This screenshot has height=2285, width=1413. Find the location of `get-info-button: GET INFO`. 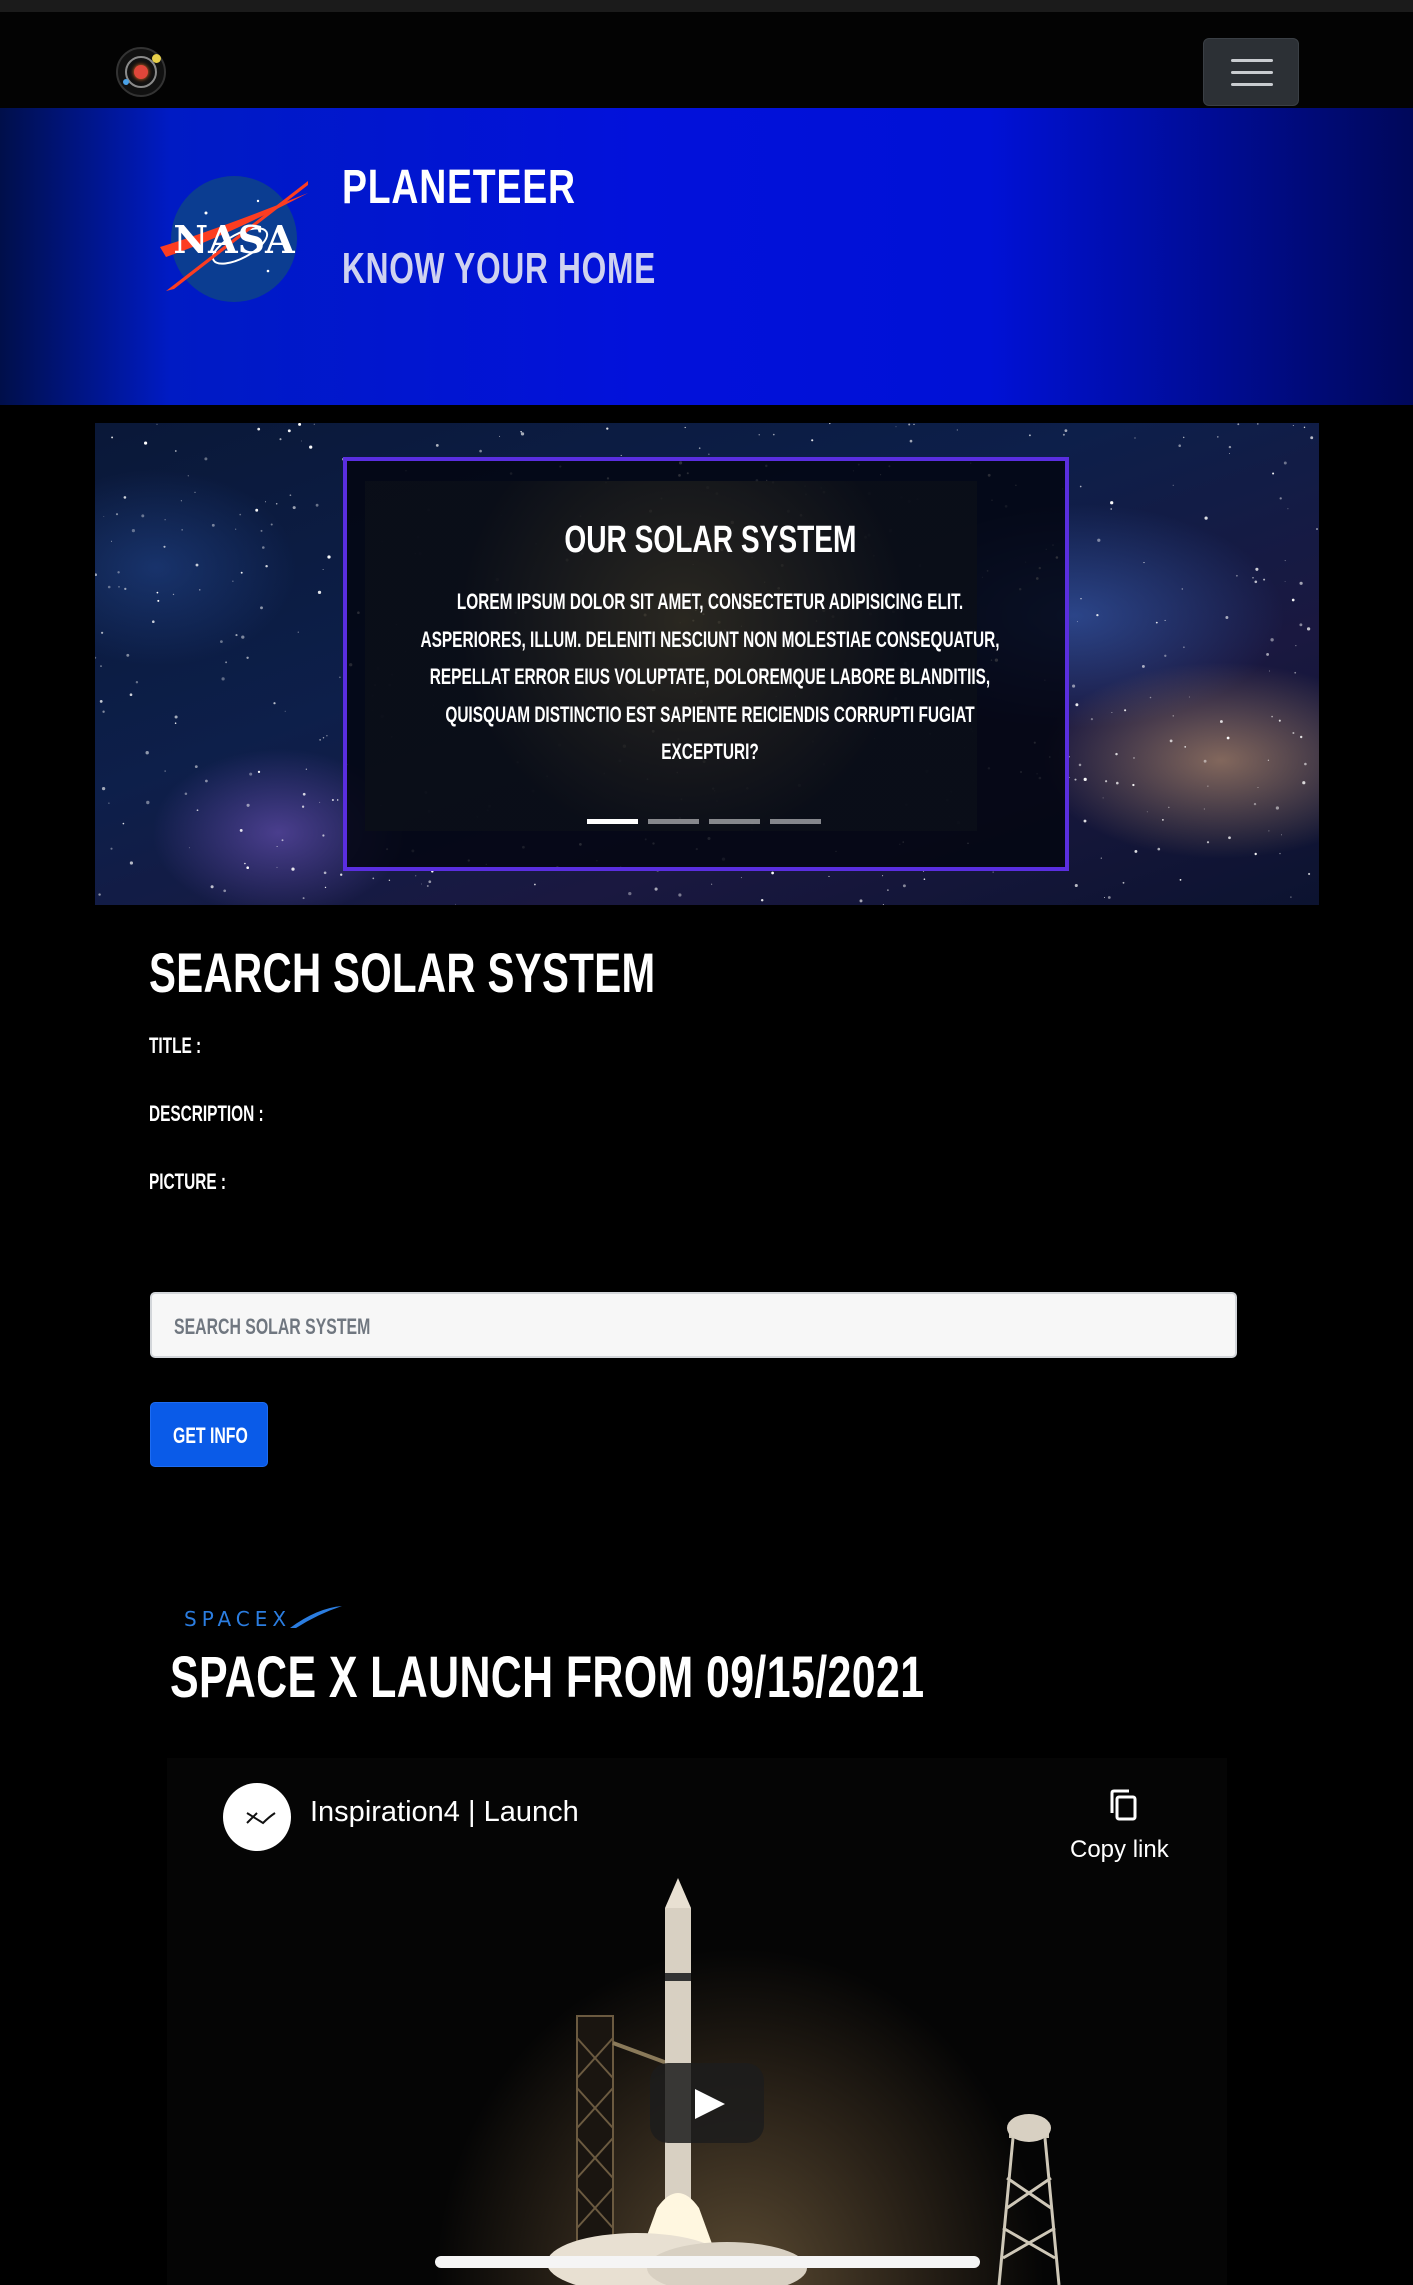

get-info-button: GET INFO is located at coordinates (209, 1434).